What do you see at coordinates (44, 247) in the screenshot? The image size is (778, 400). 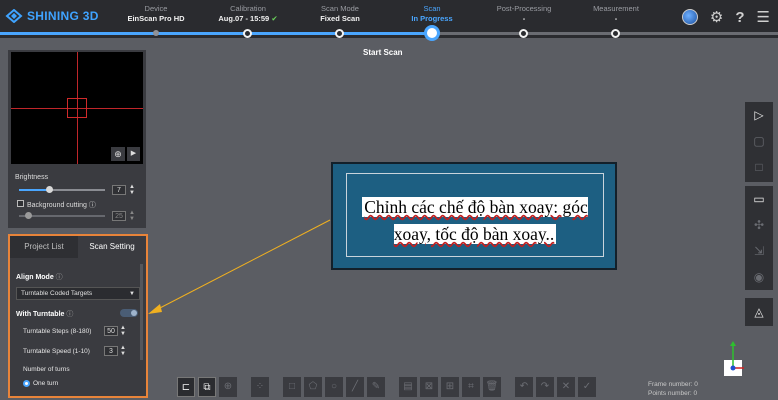 I see `tab-project-list: Project List` at bounding box center [44, 247].